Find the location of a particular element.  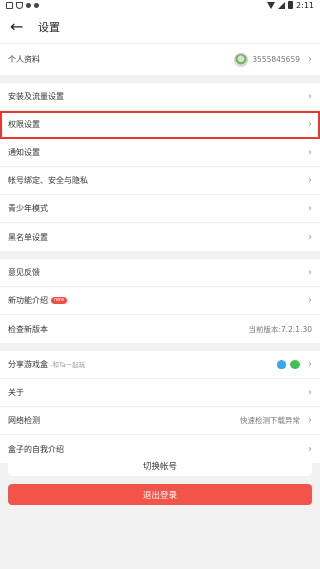

profile-label: 个人资料 is located at coordinates (24, 59).